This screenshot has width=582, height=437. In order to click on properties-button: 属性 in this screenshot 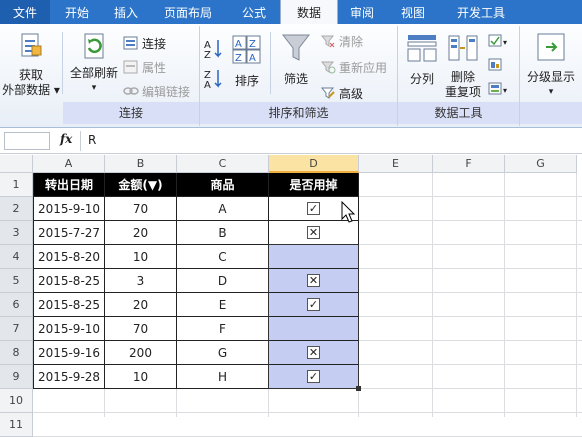, I will do `click(144, 67)`.